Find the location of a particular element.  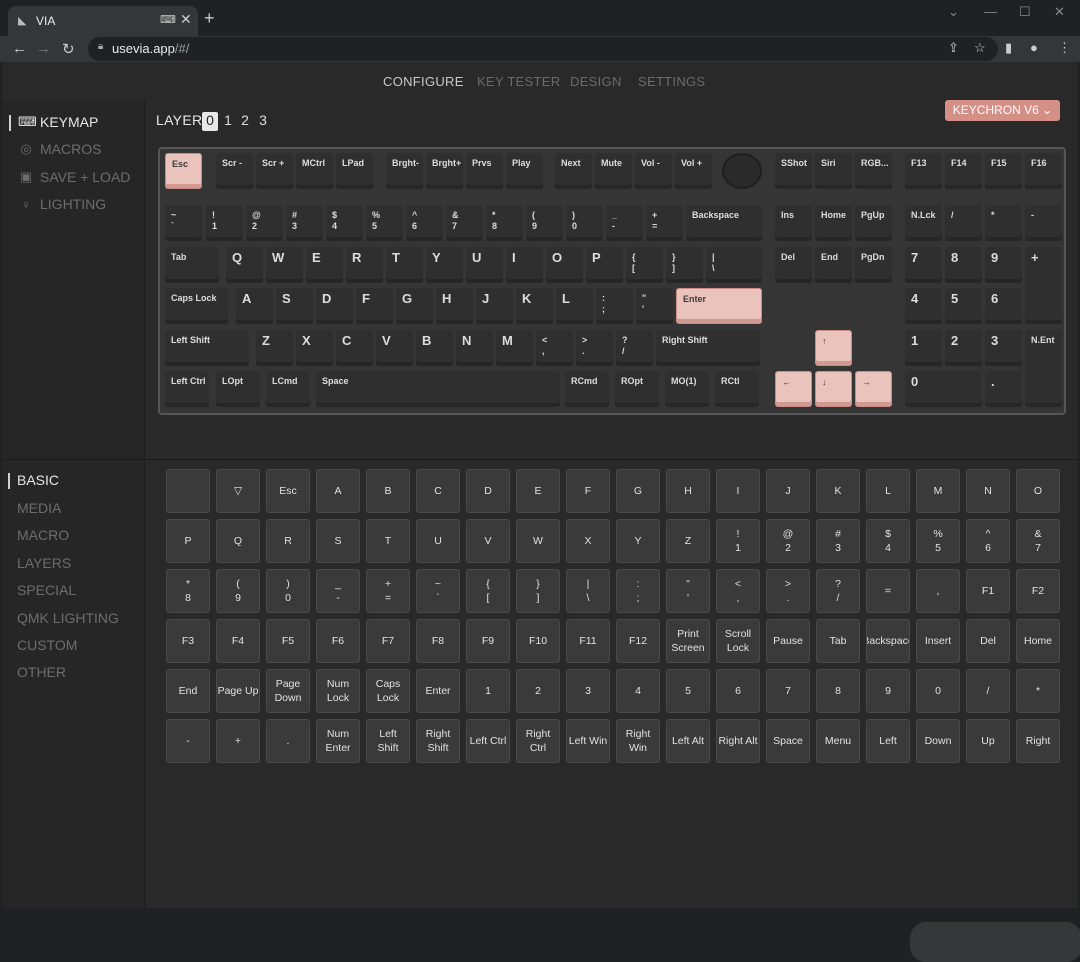

keyboard-key: F15 is located at coordinates (1003, 171).